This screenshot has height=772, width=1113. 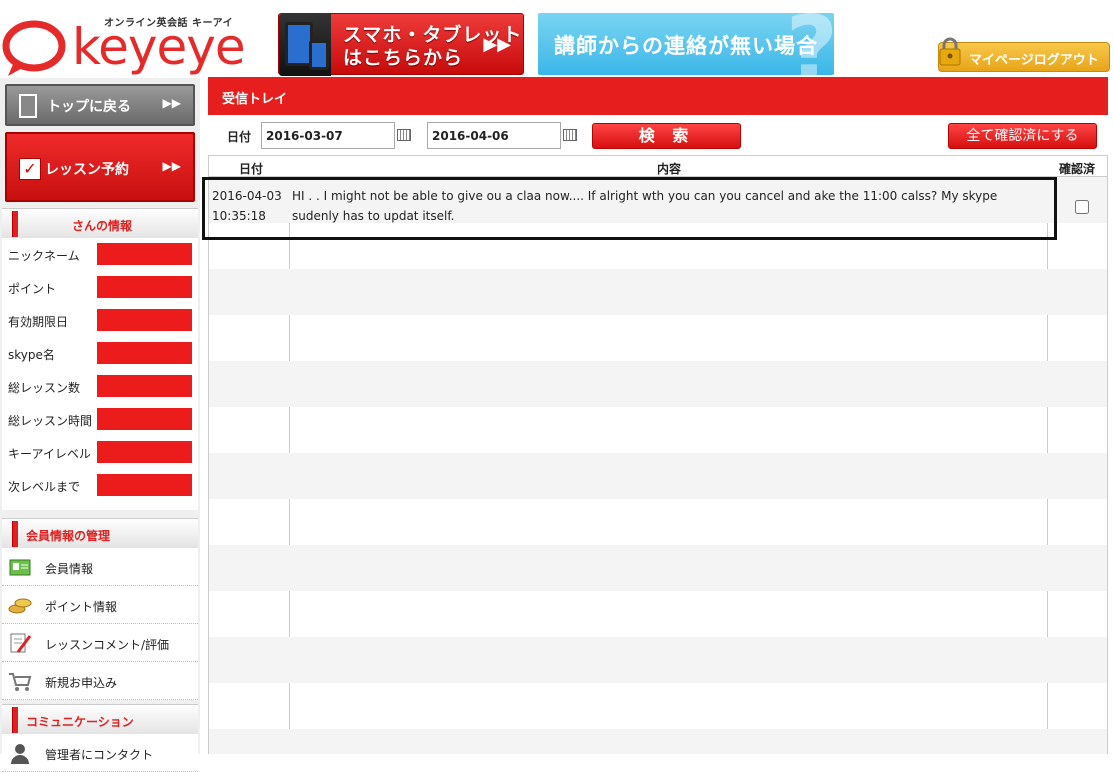 What do you see at coordinates (38, 322) in the screenshot?
I see `info-label: 有効期限日` at bounding box center [38, 322].